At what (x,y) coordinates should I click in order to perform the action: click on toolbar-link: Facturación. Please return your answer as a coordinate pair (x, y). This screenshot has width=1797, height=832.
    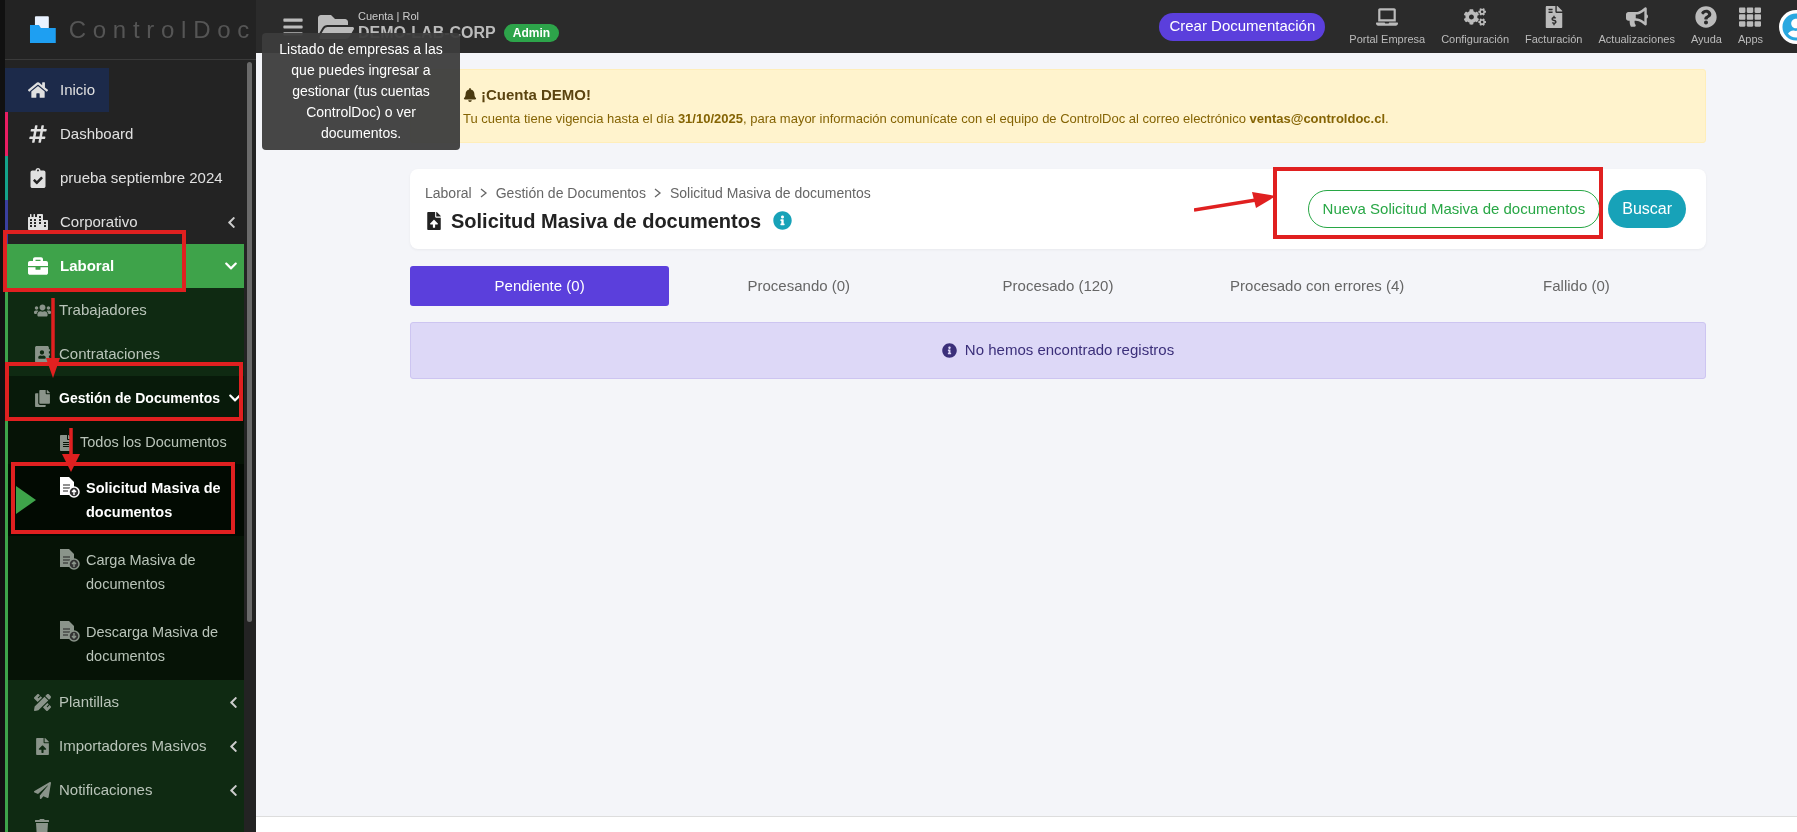
    Looking at the image, I should click on (1554, 26).